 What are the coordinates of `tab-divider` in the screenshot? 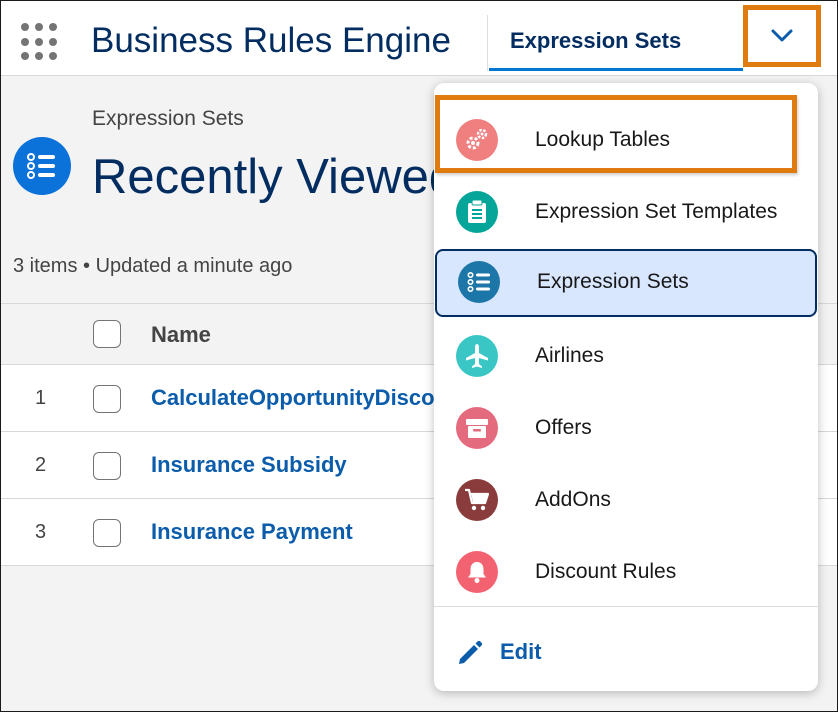 It's located at (487, 43).